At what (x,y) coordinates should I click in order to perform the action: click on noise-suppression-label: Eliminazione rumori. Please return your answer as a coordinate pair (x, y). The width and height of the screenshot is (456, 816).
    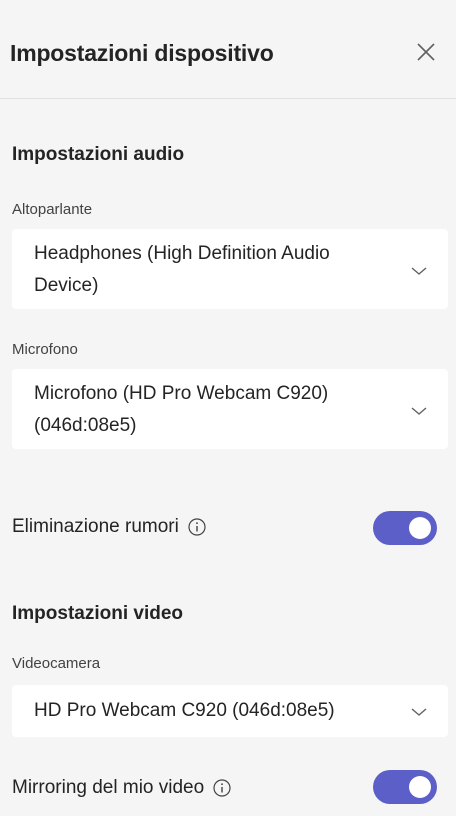
    Looking at the image, I should click on (95, 526).